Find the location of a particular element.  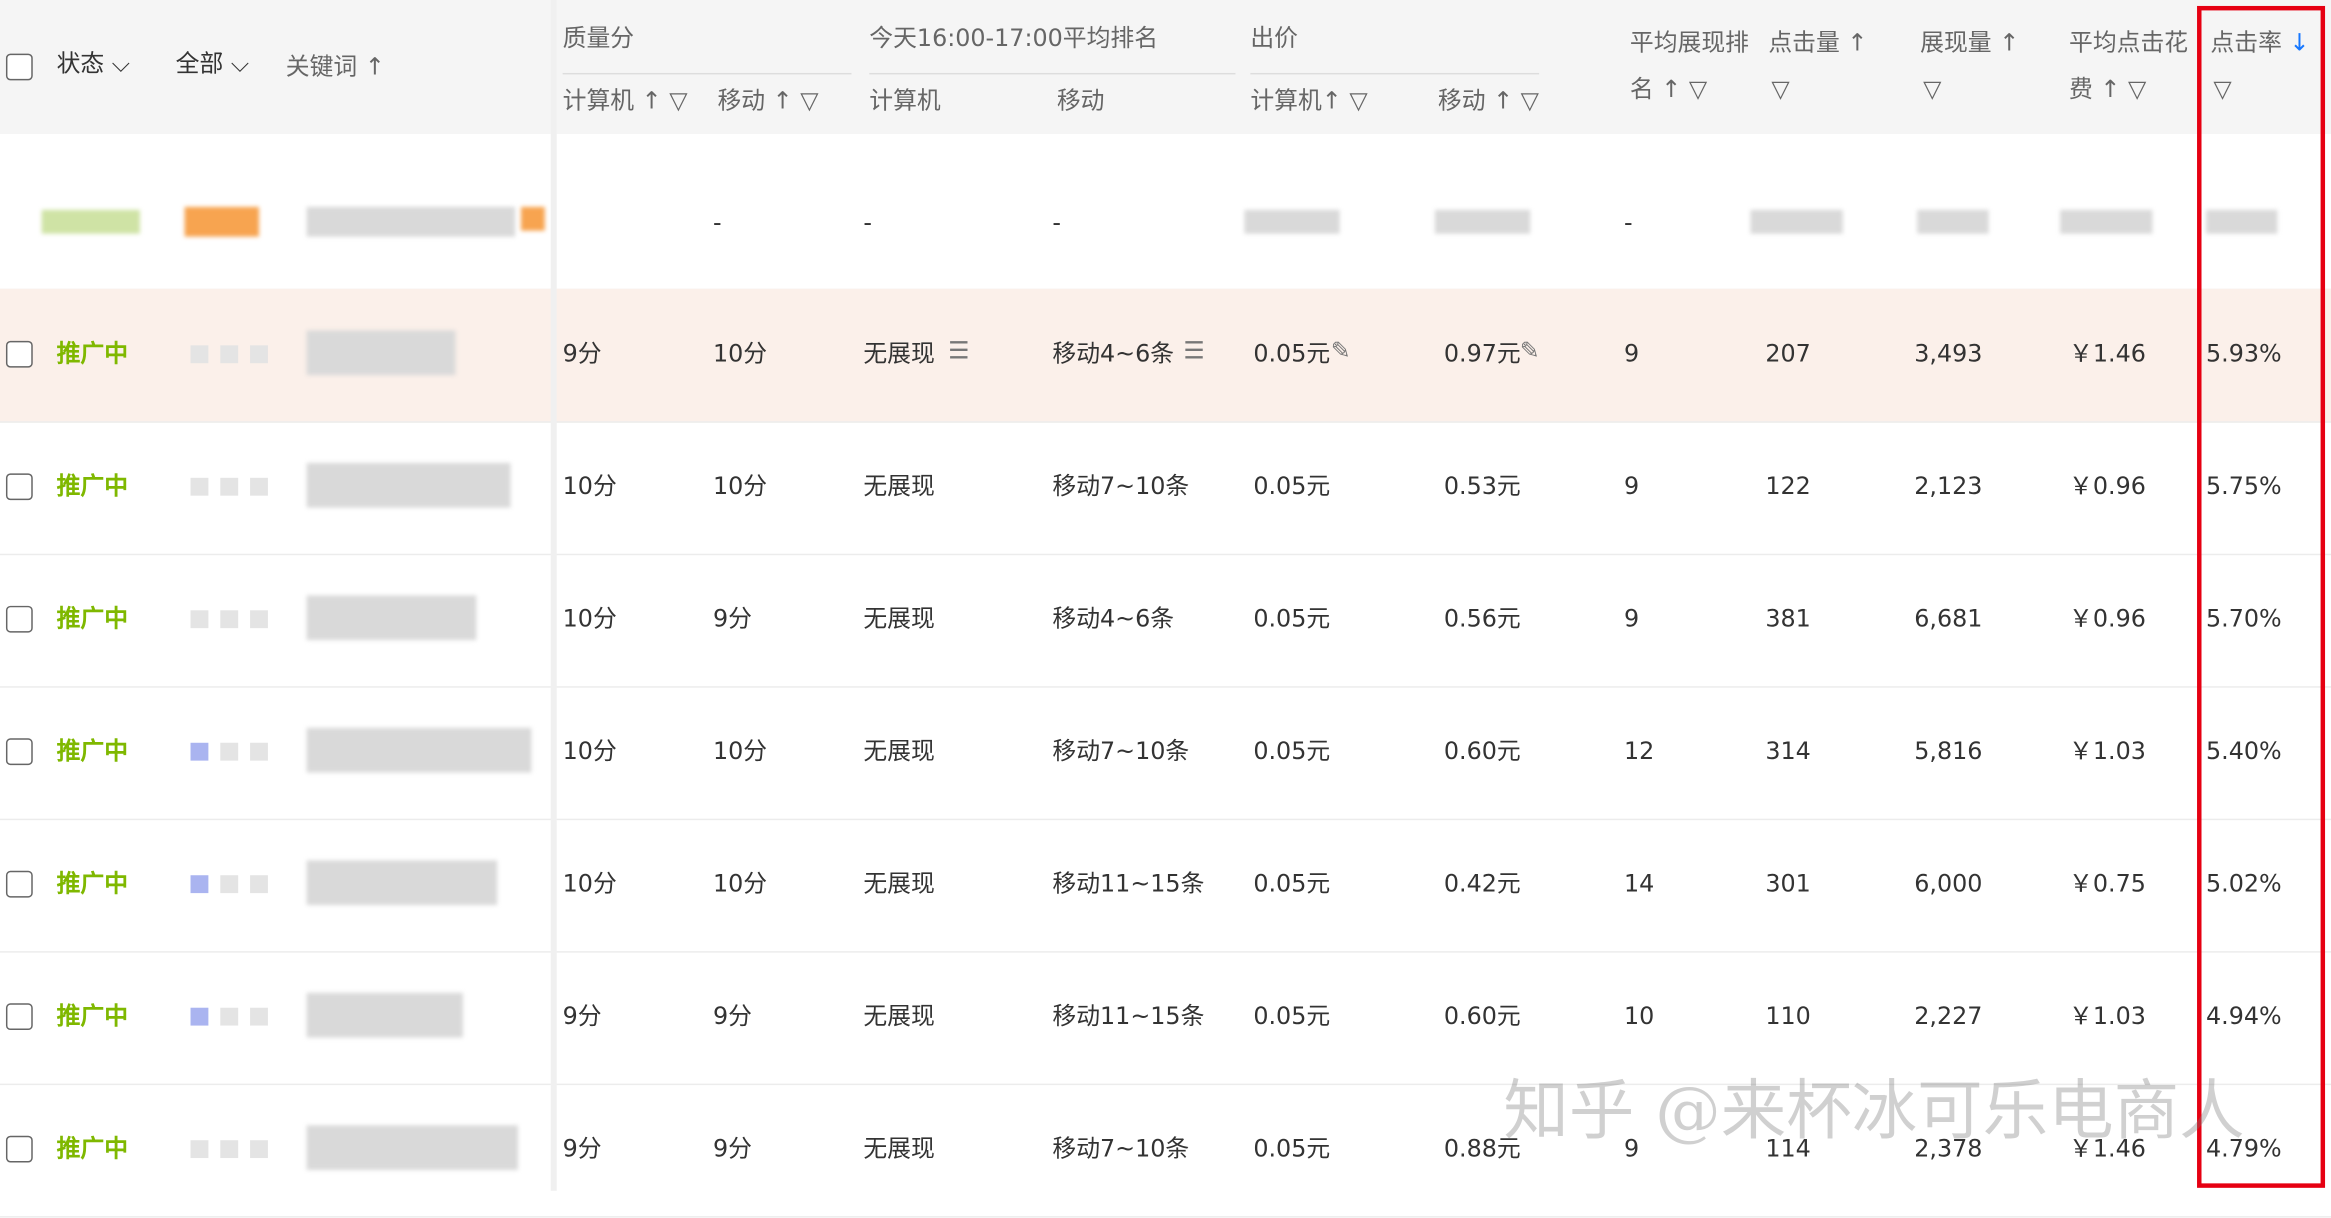

avg-cost-cell: ￥0.96 is located at coordinates (2107, 486).